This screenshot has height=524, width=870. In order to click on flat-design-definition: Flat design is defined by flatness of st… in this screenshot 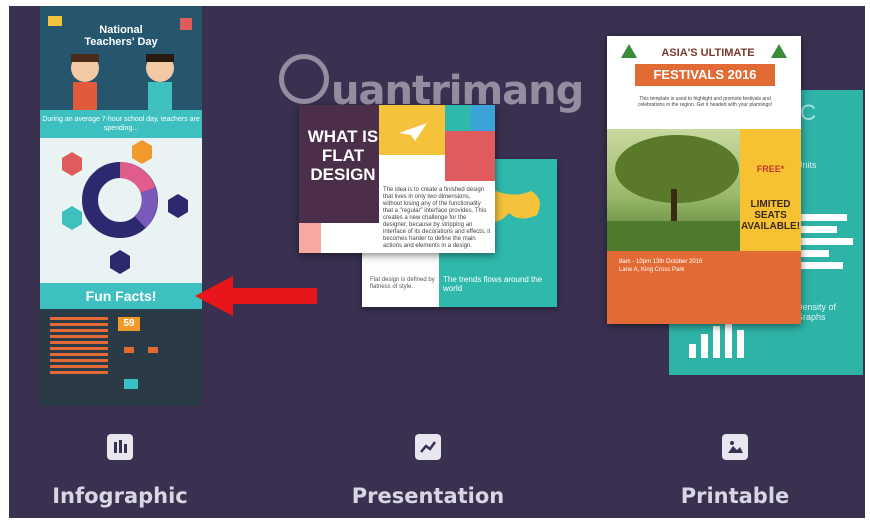, I will do `click(402, 283)`.